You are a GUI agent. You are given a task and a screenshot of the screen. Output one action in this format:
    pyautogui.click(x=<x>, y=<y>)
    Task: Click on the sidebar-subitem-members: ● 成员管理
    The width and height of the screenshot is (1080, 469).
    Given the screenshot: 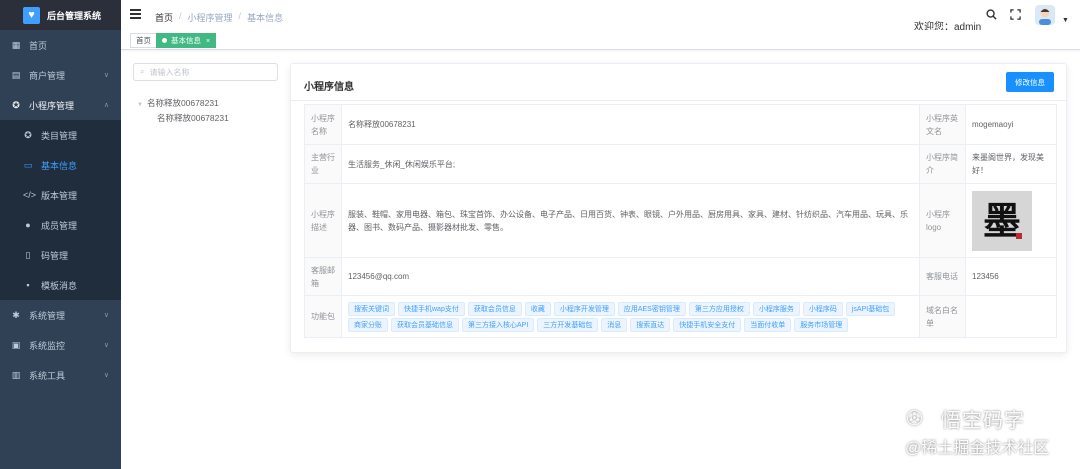 What is the action you would take?
    pyautogui.click(x=60, y=225)
    